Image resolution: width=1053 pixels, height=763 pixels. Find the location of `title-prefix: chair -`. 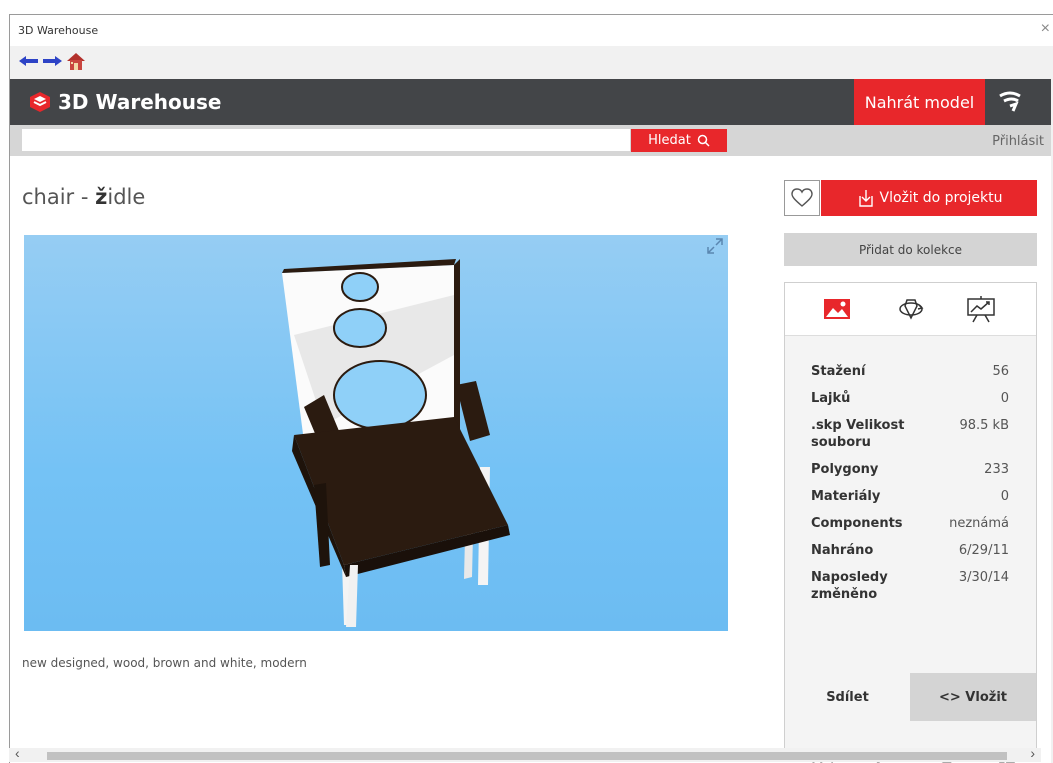

title-prefix: chair - is located at coordinates (59, 197).